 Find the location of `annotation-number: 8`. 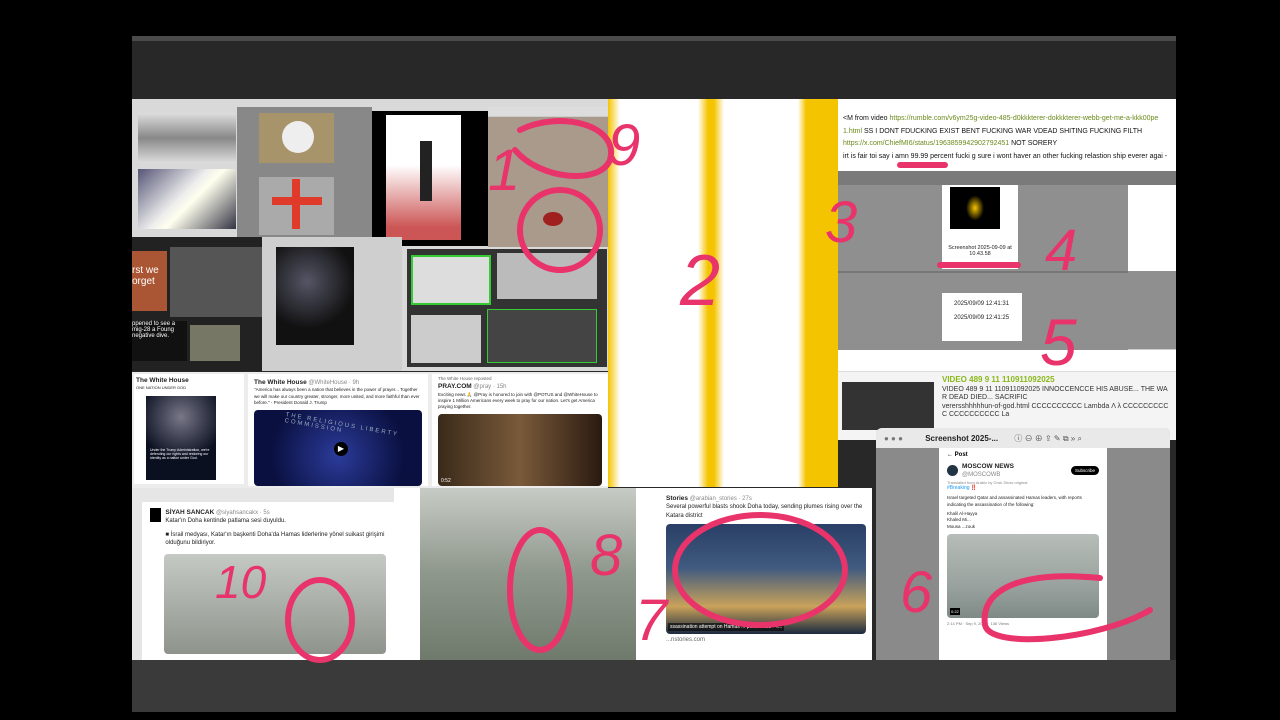

annotation-number: 8 is located at coordinates (606, 555).